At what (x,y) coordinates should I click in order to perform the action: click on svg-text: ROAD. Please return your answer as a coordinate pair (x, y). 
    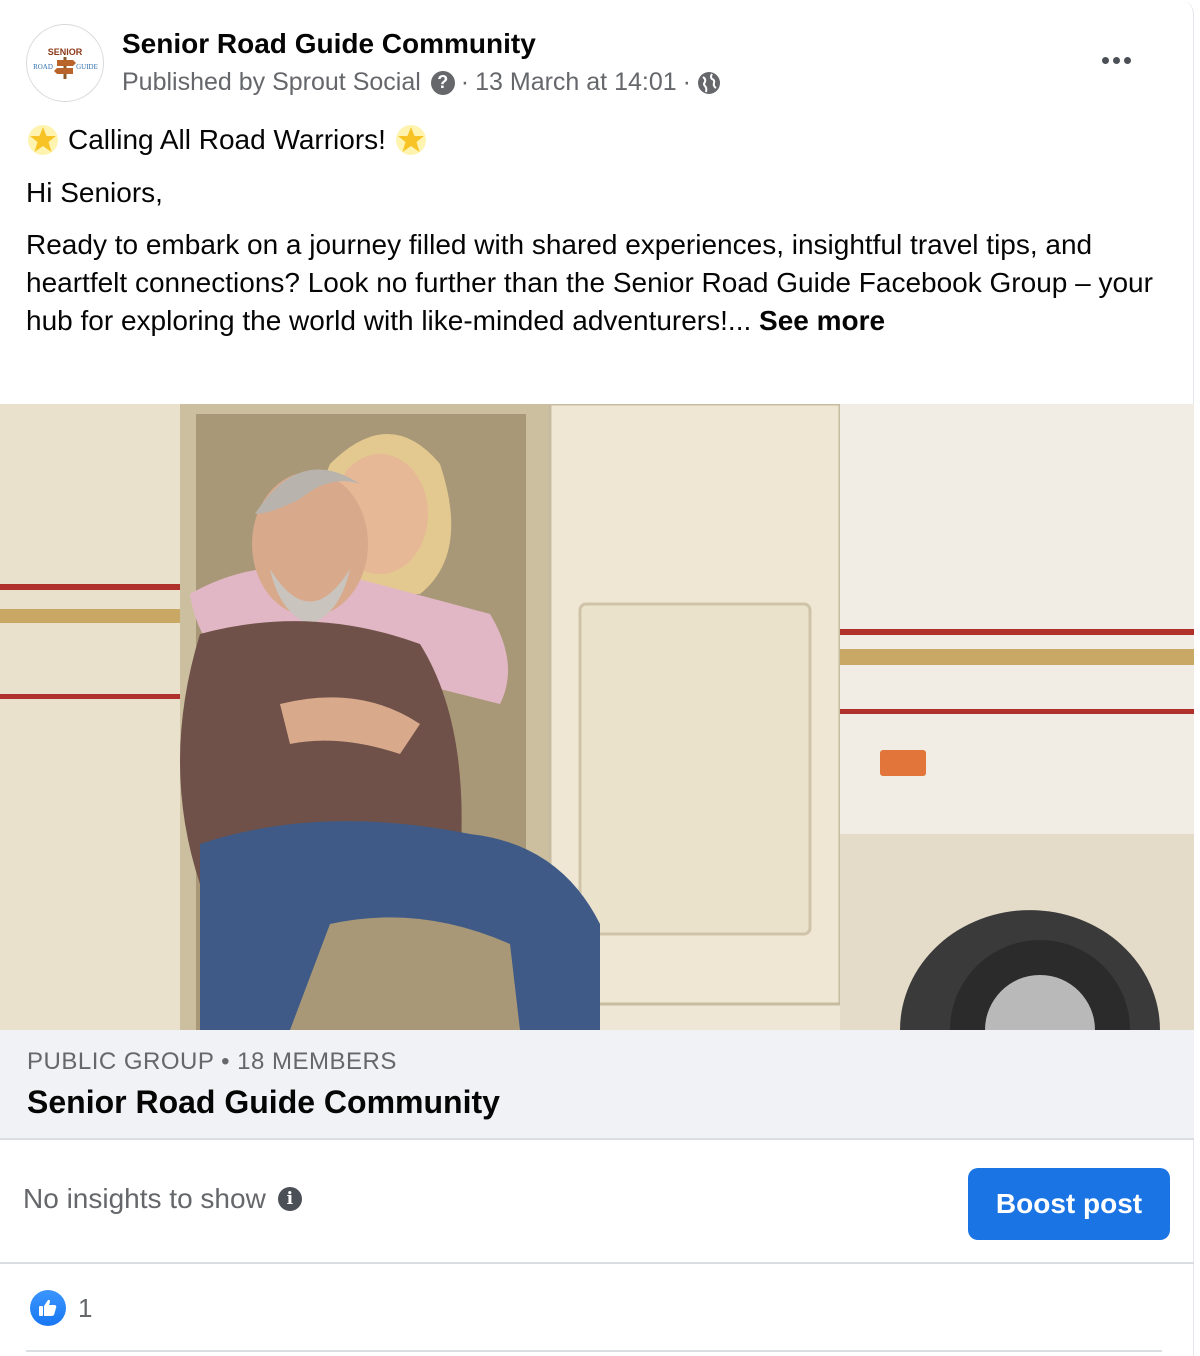
    Looking at the image, I should click on (43, 67).